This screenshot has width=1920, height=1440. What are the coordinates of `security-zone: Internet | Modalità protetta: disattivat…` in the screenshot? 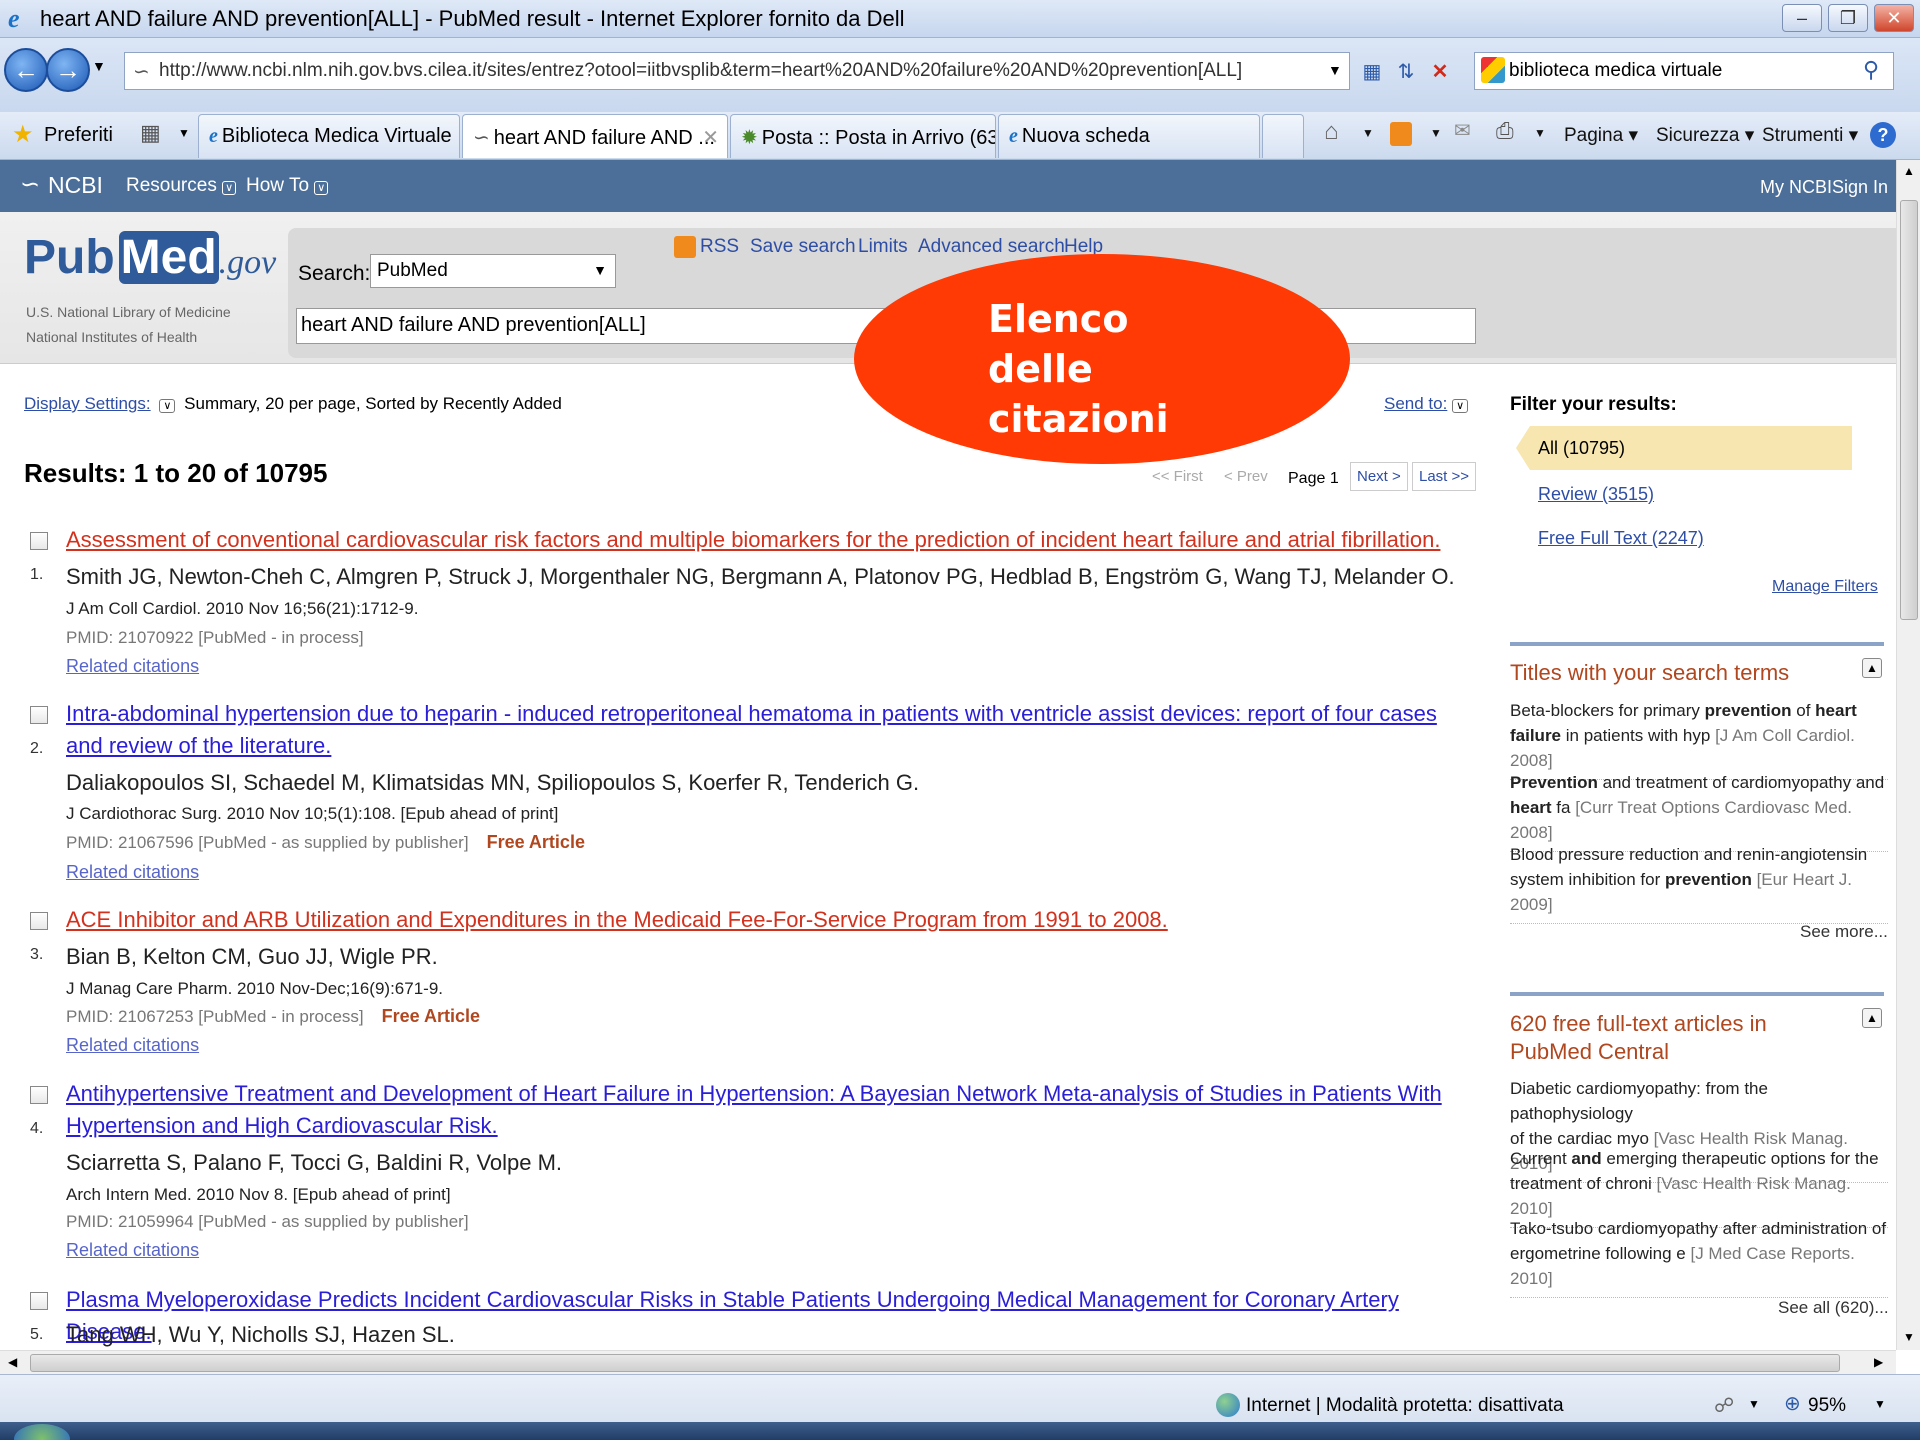 It's located at (1405, 1406).